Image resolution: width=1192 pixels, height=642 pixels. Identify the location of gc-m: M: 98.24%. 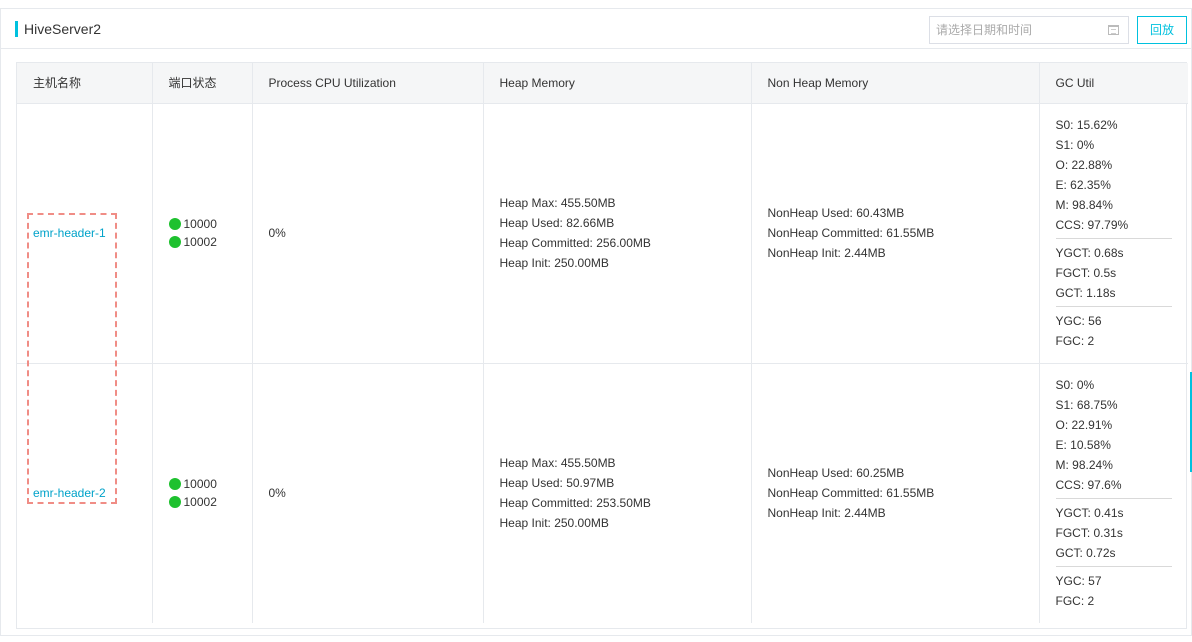
(1084, 465).